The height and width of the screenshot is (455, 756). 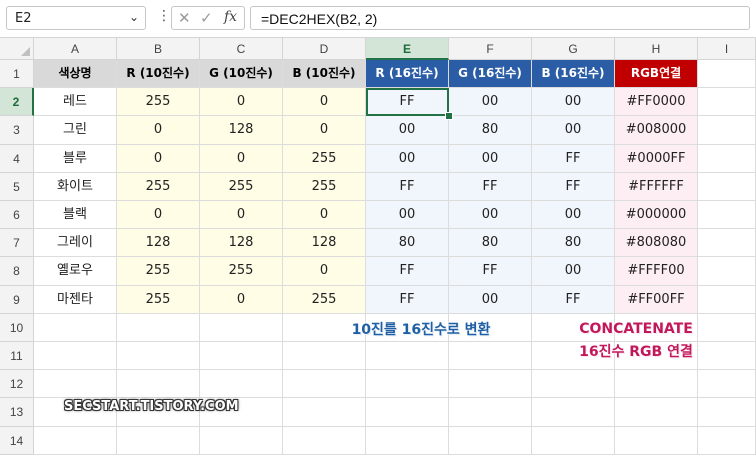 What do you see at coordinates (241, 356) in the screenshot?
I see `cell-c11` at bounding box center [241, 356].